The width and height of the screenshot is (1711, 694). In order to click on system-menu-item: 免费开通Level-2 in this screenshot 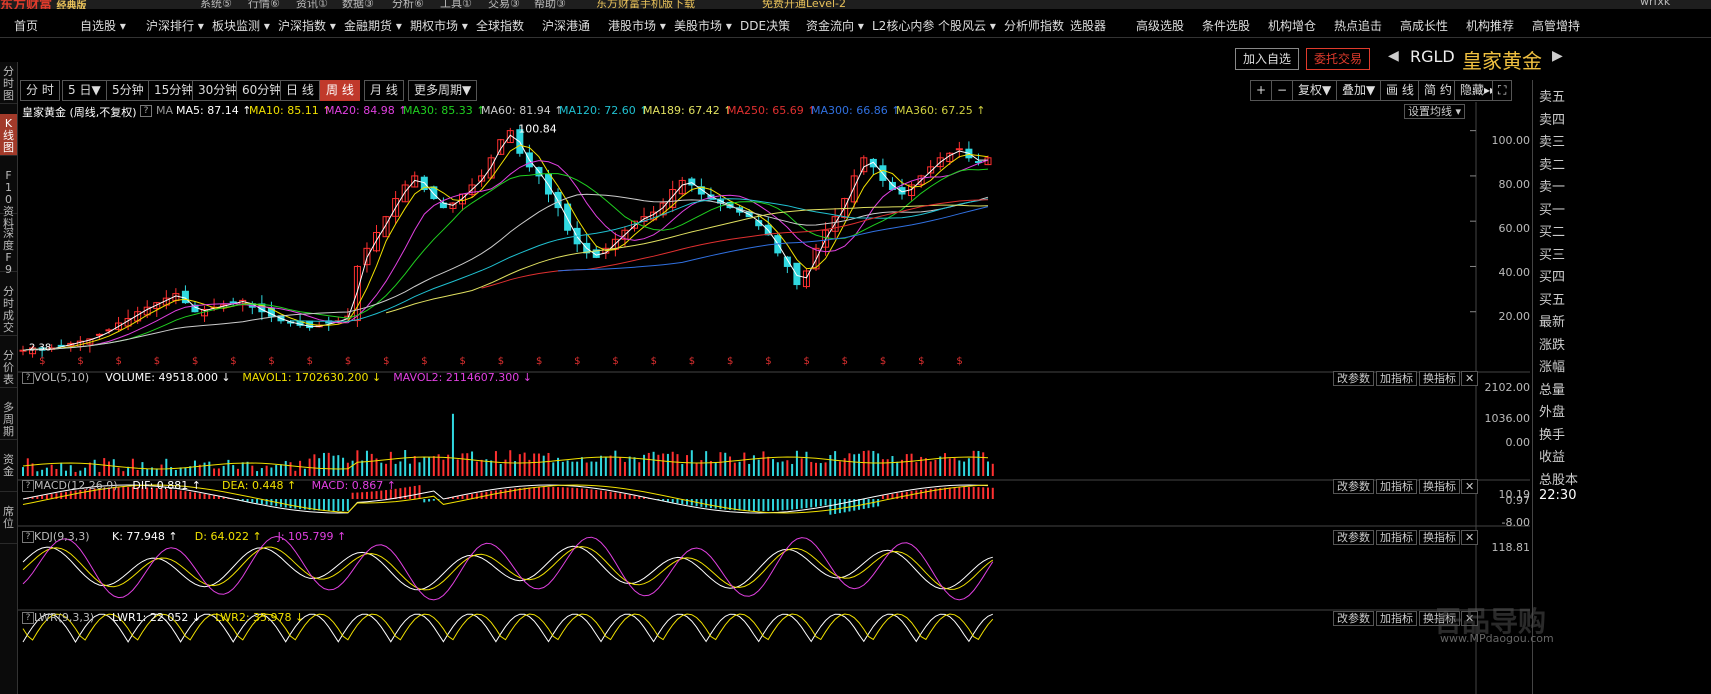, I will do `click(804, 4)`.